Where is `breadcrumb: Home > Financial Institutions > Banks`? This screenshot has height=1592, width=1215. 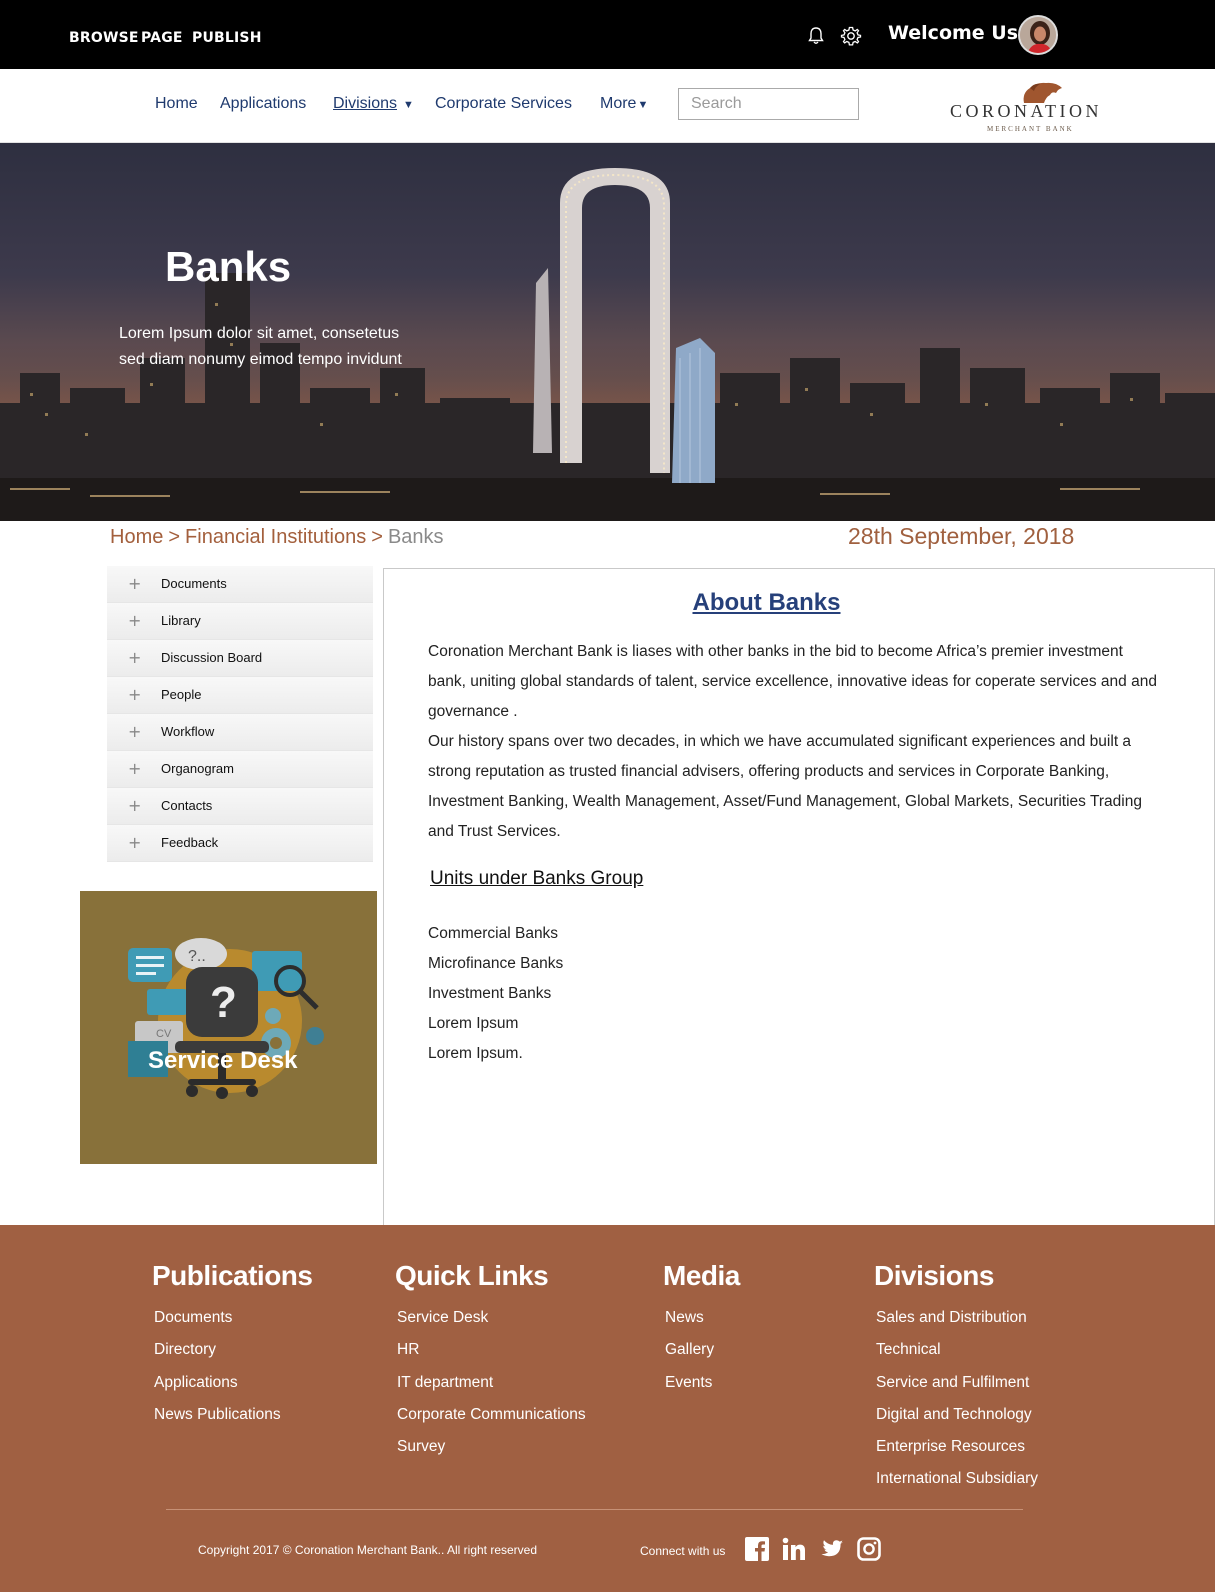 breadcrumb: Home > Financial Institutions > Banks is located at coordinates (277, 537).